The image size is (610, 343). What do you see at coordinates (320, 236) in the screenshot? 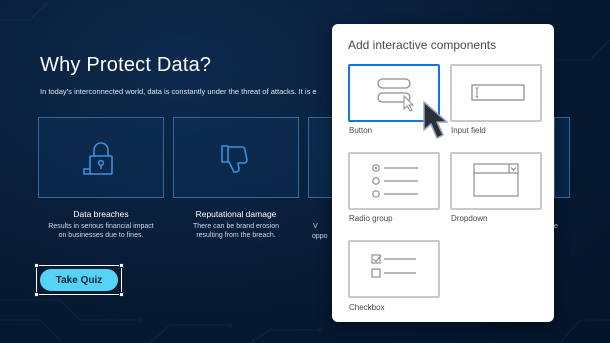
I see `card-partial-text: oppo` at bounding box center [320, 236].